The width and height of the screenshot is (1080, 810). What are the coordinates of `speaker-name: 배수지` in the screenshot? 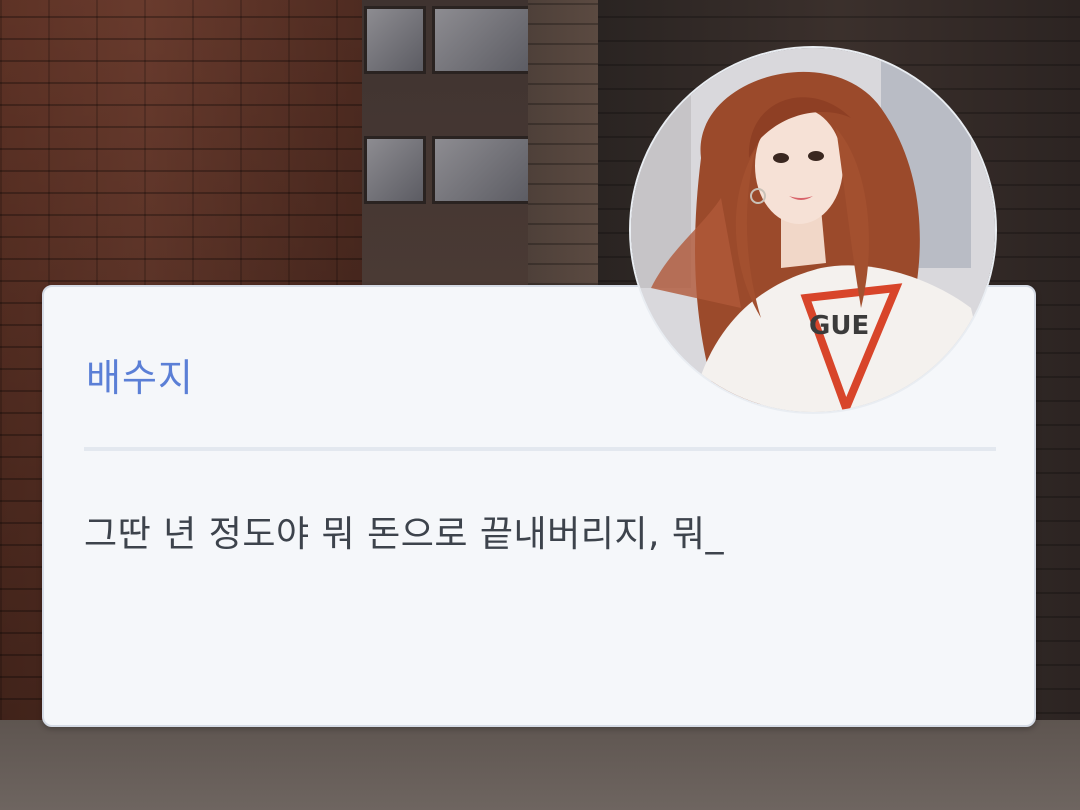 It's located at (140, 378).